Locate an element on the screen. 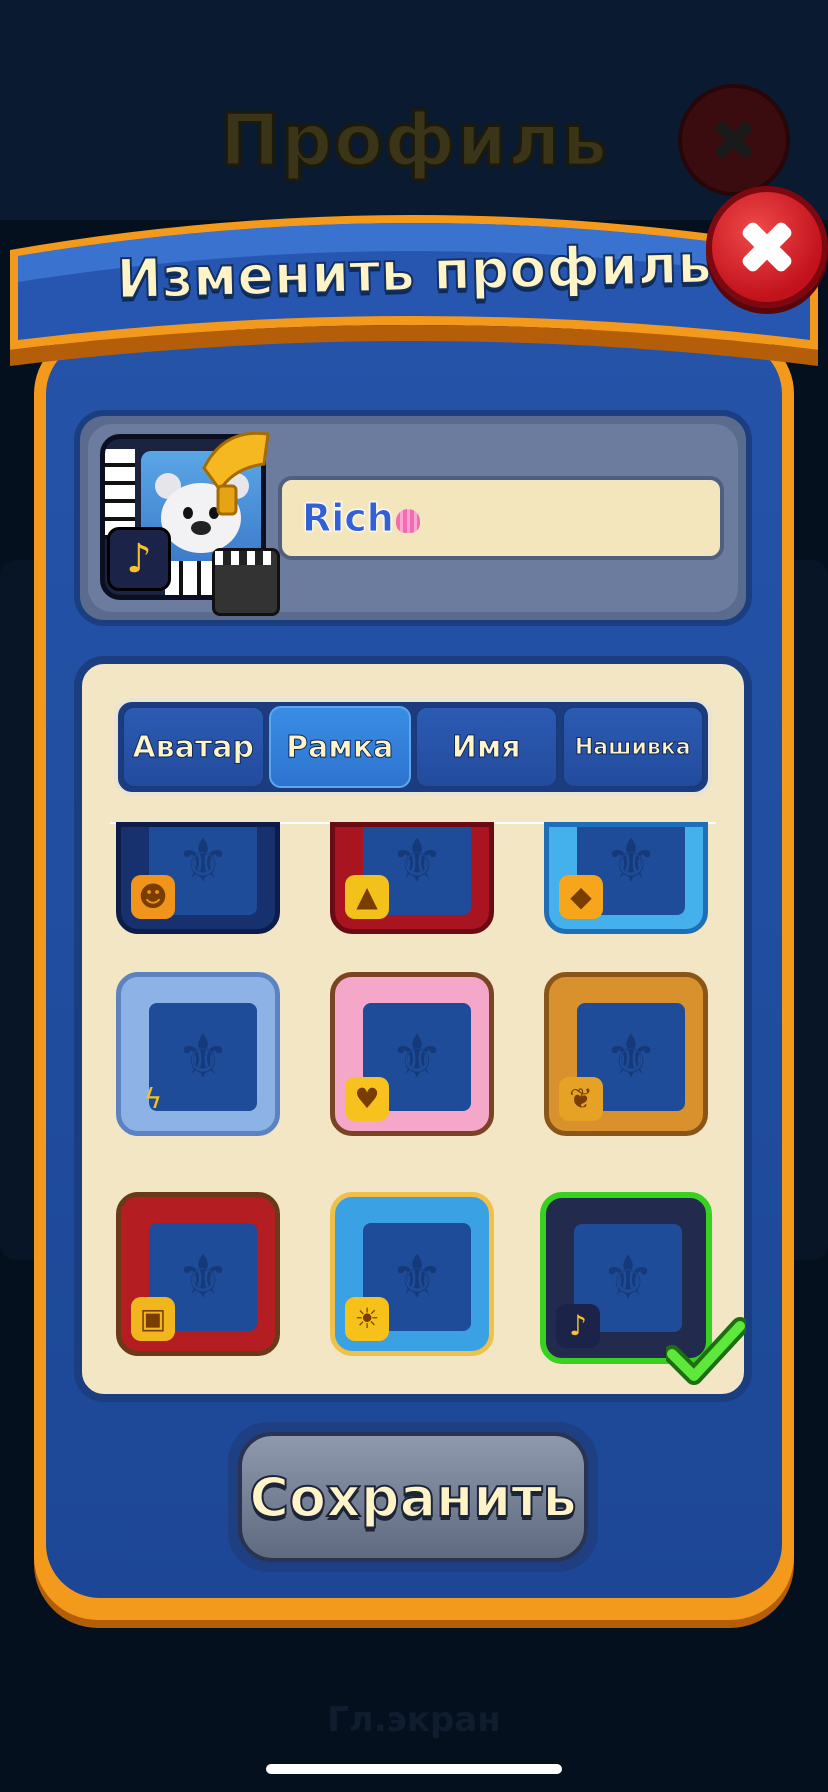  frame-option-ice-snow: ⚜ ◆ is located at coordinates (626, 878).